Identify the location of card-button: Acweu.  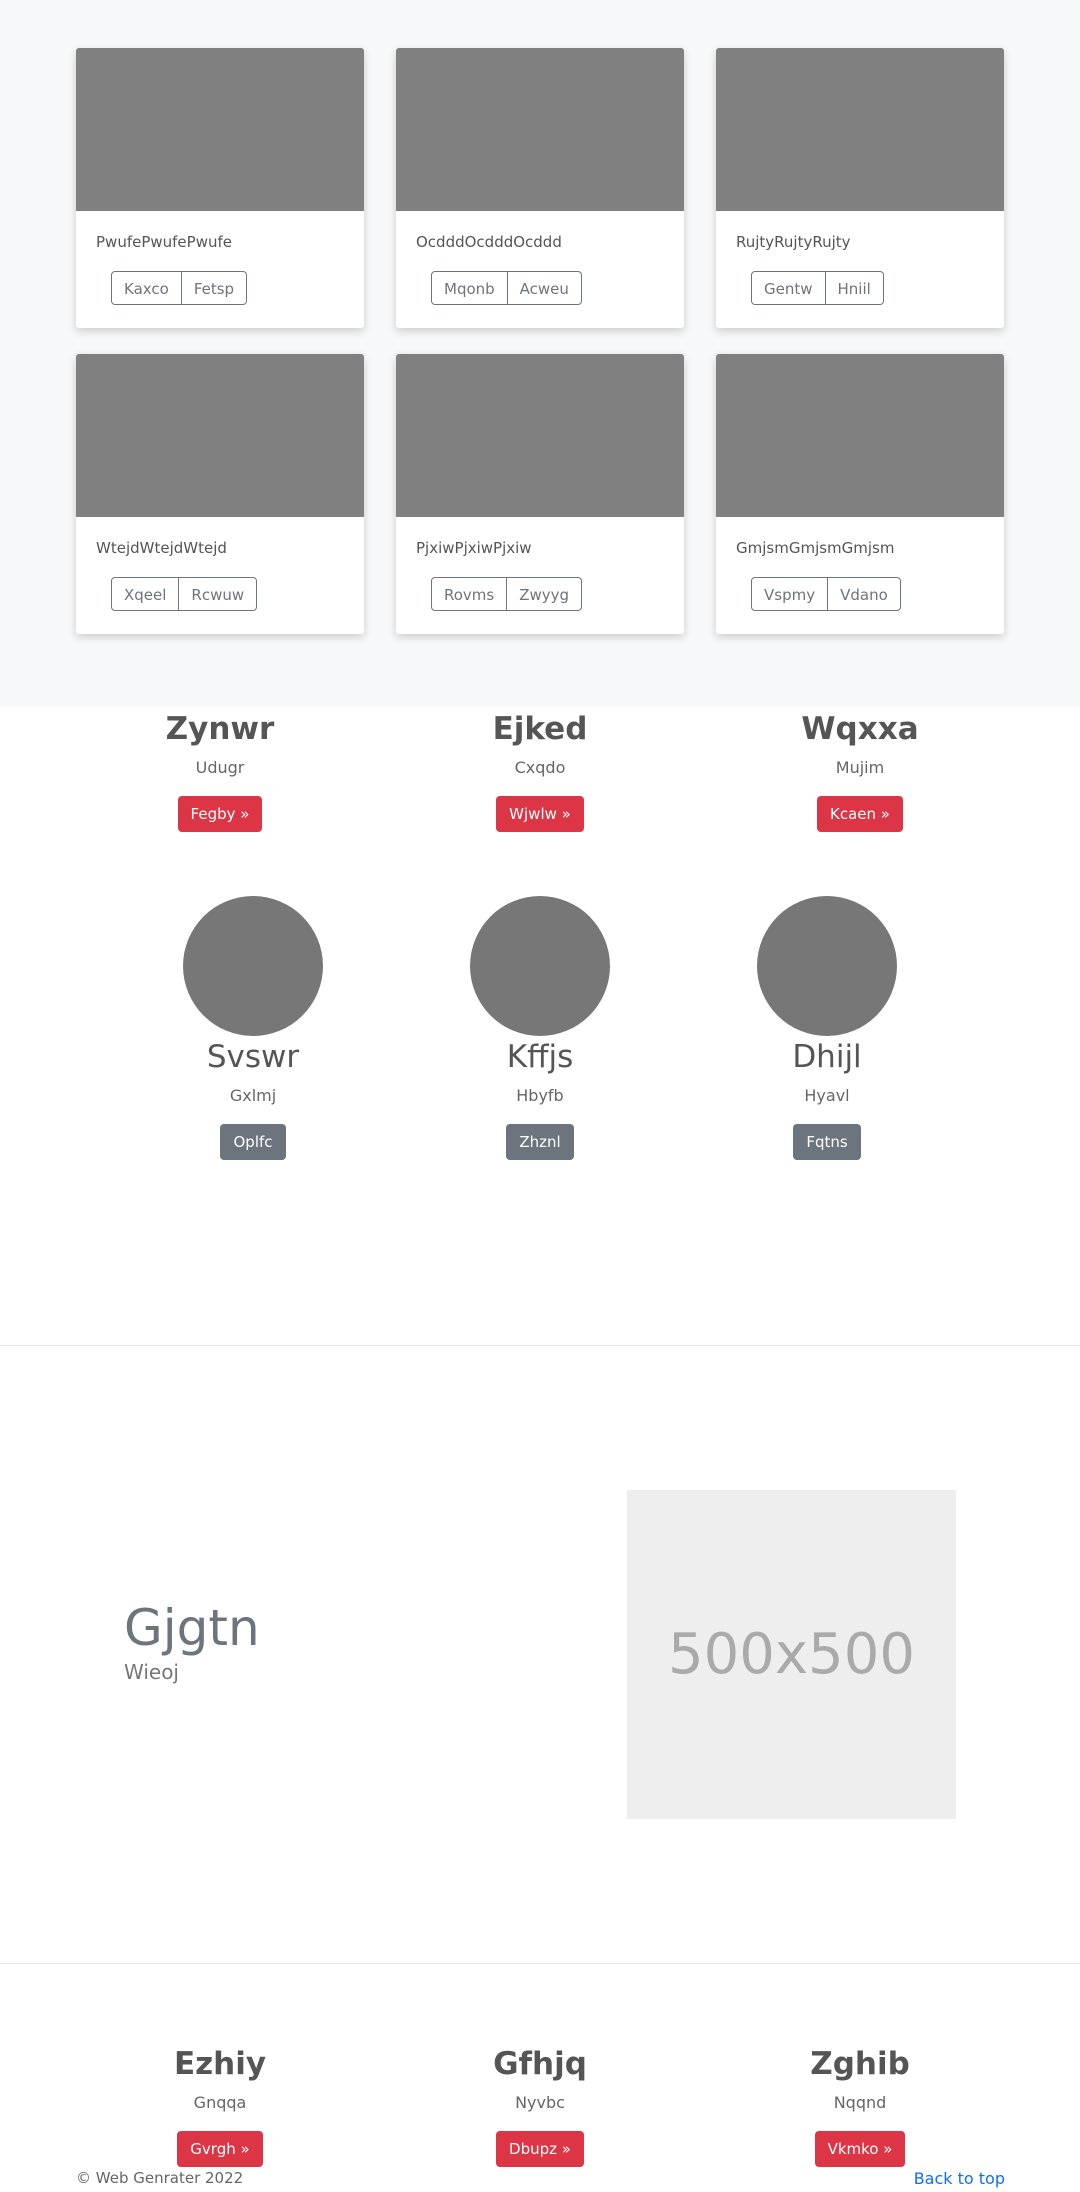
(544, 288).